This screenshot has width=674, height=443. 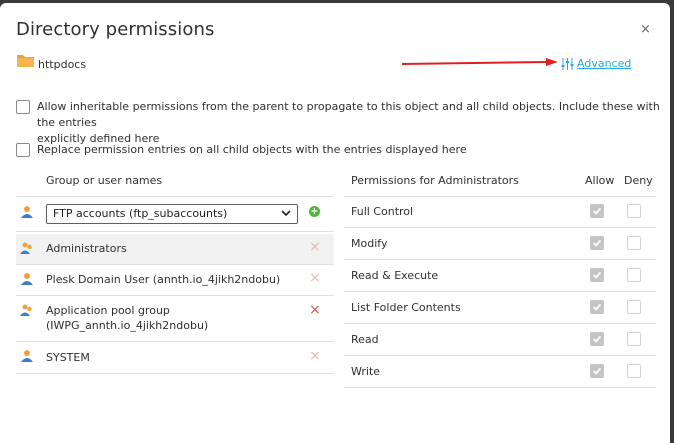 I want to click on inherit-permissions-checkbox, so click(x=23, y=107).